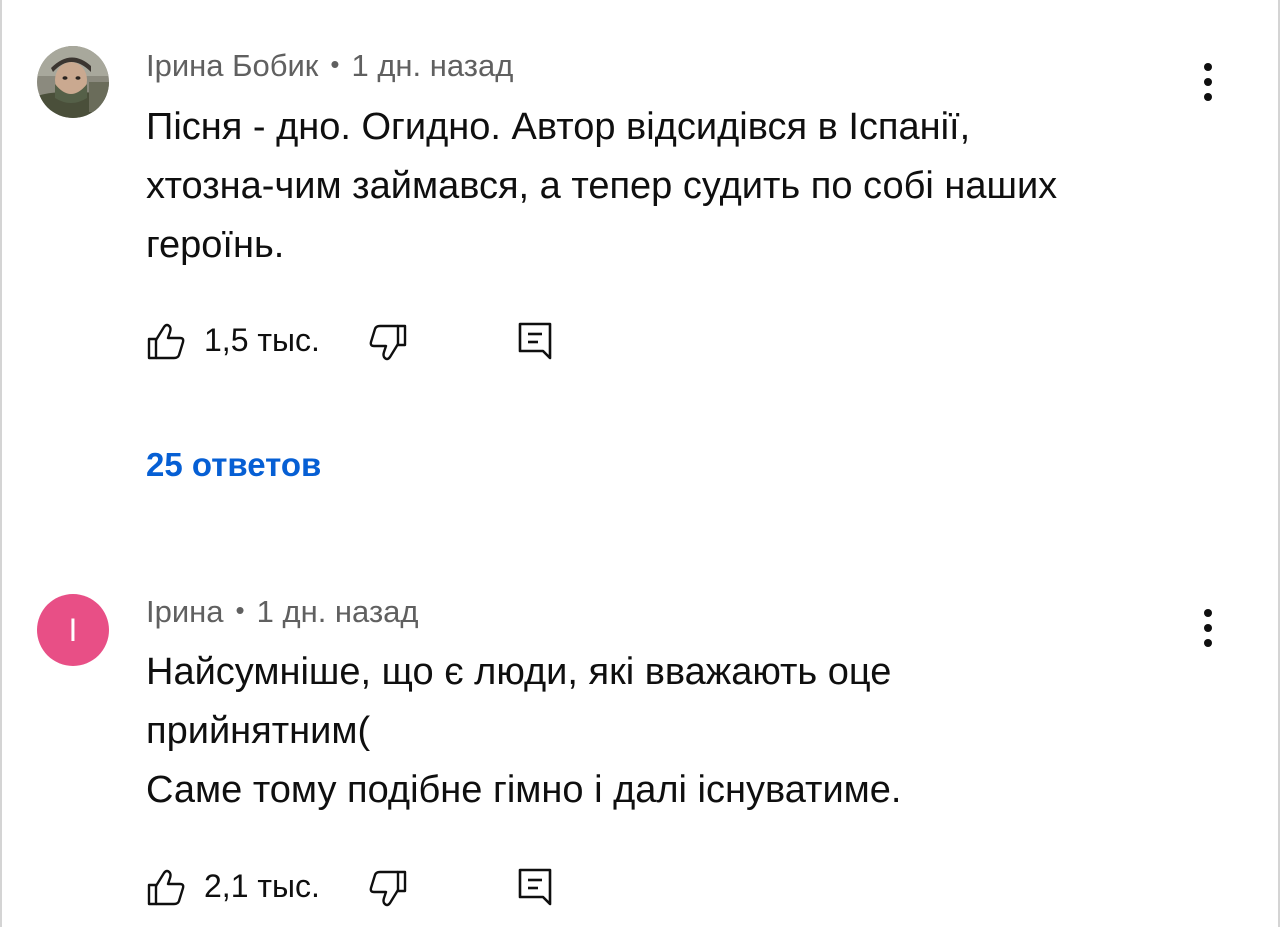 This screenshot has height=927, width=1280. What do you see at coordinates (258, 731) in the screenshot?
I see `comment-text-line: прийнятним(` at bounding box center [258, 731].